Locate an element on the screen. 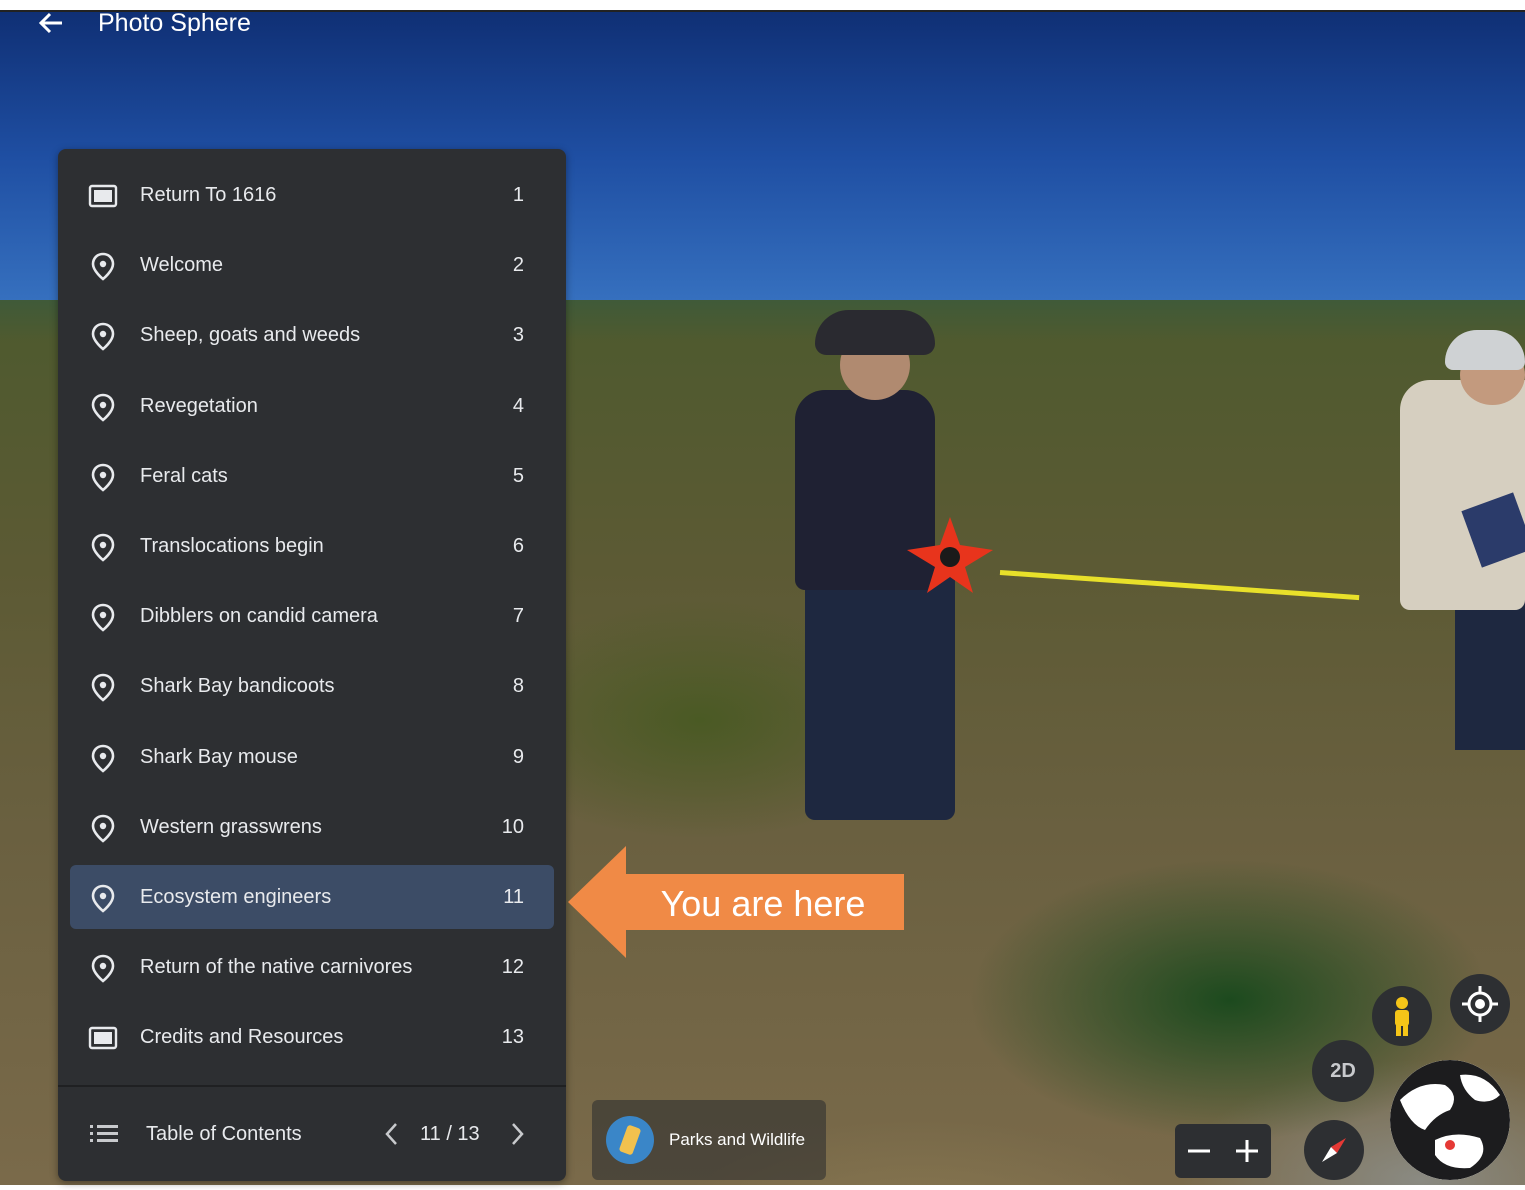 This screenshot has height=1190, width=1525. toc-item-number: 5 is located at coordinates (518, 475).